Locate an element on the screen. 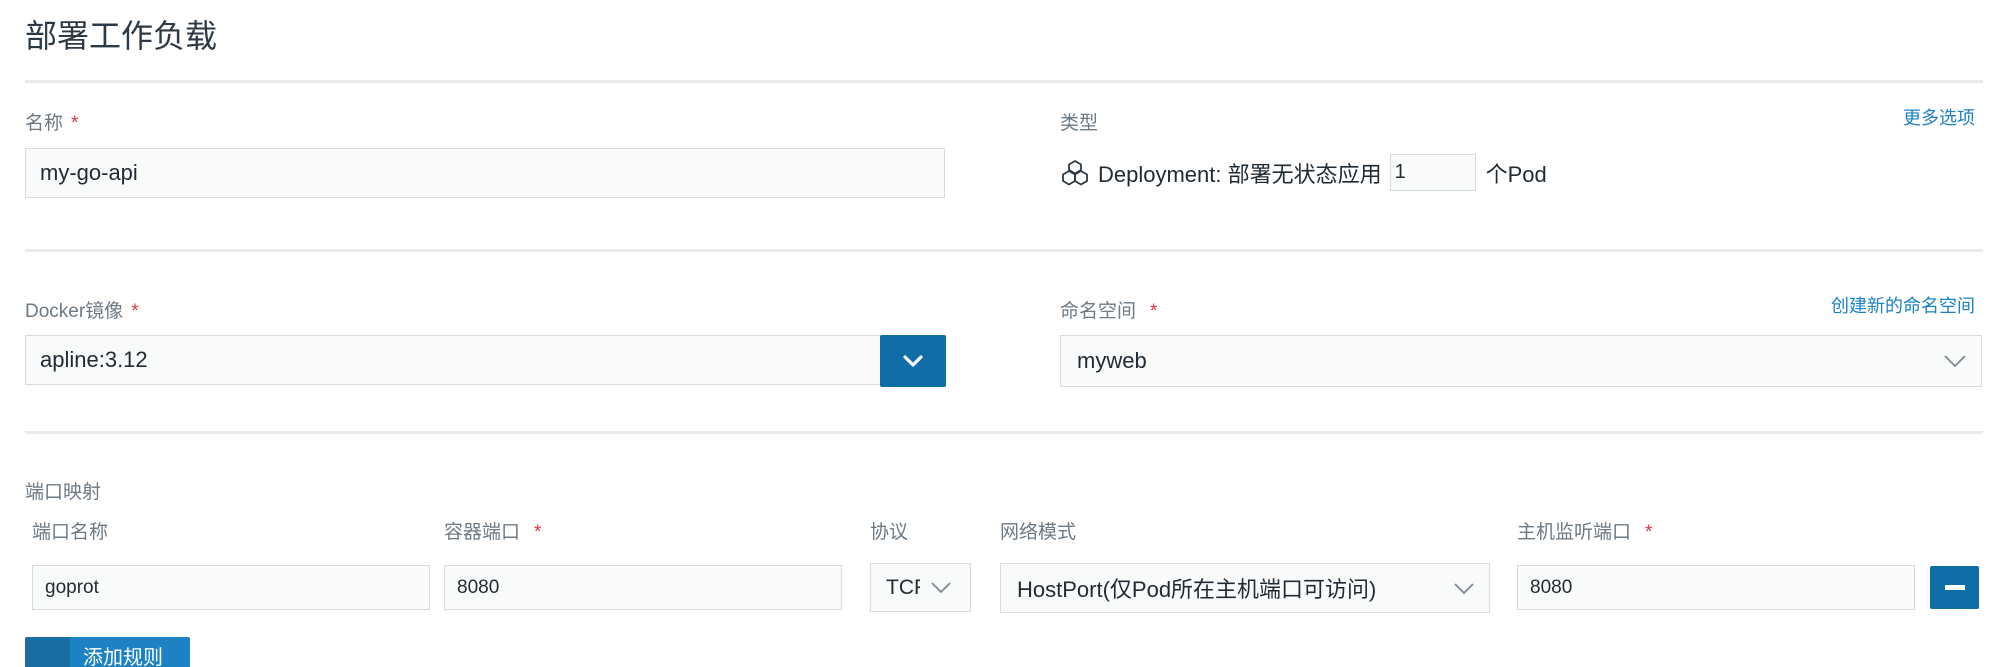  protocol-select: TCP is located at coordinates (920, 587).